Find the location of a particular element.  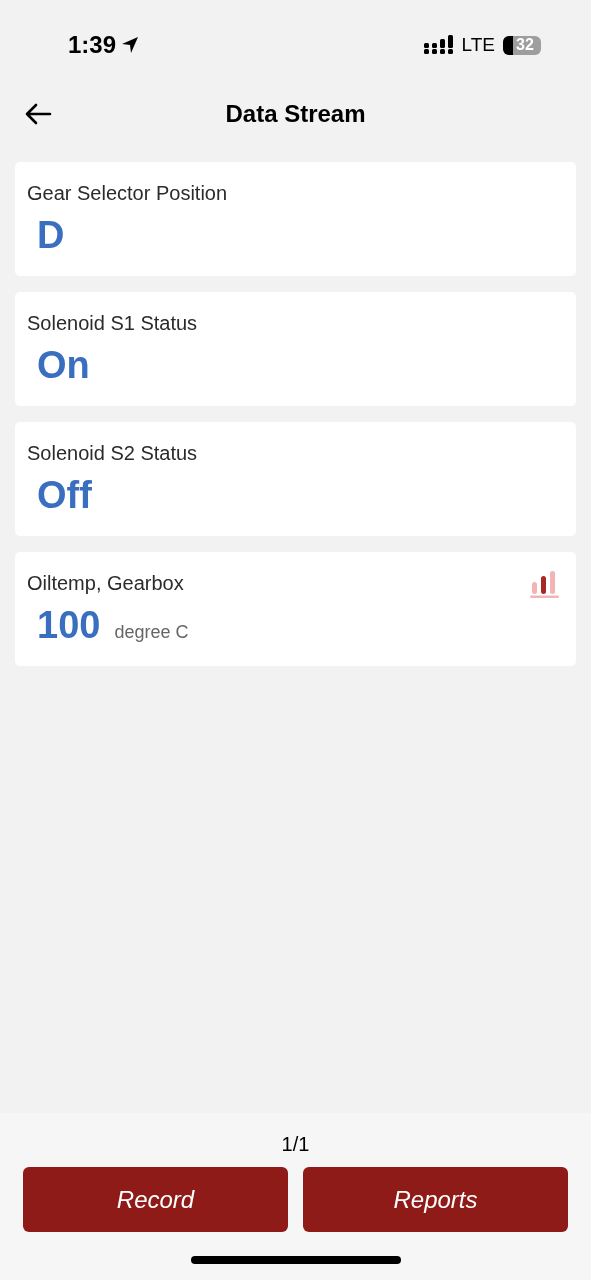

bar-chart-icon is located at coordinates (545, 584).